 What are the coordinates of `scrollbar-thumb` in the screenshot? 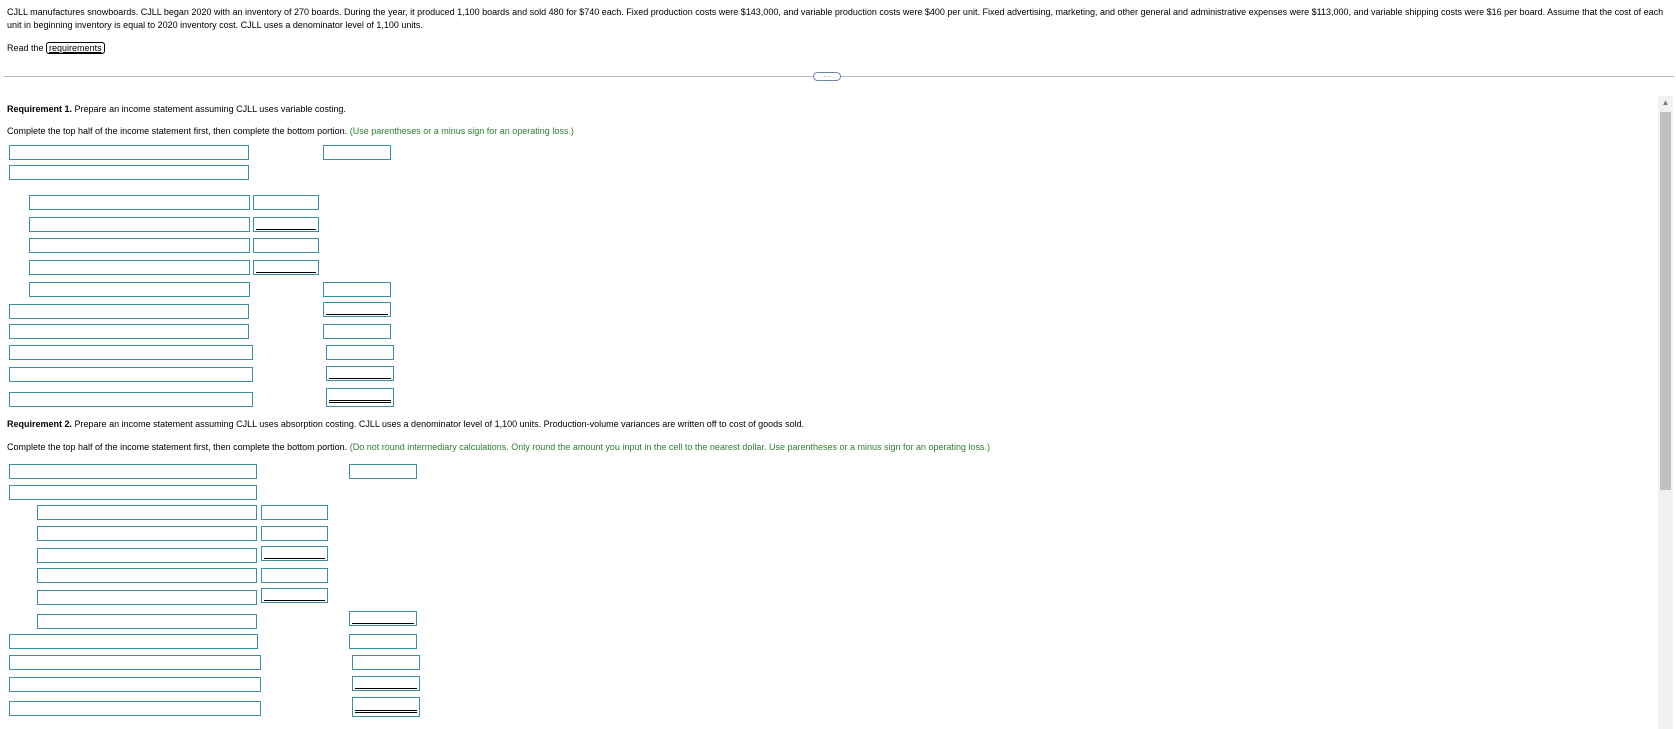 It's located at (1665, 301).